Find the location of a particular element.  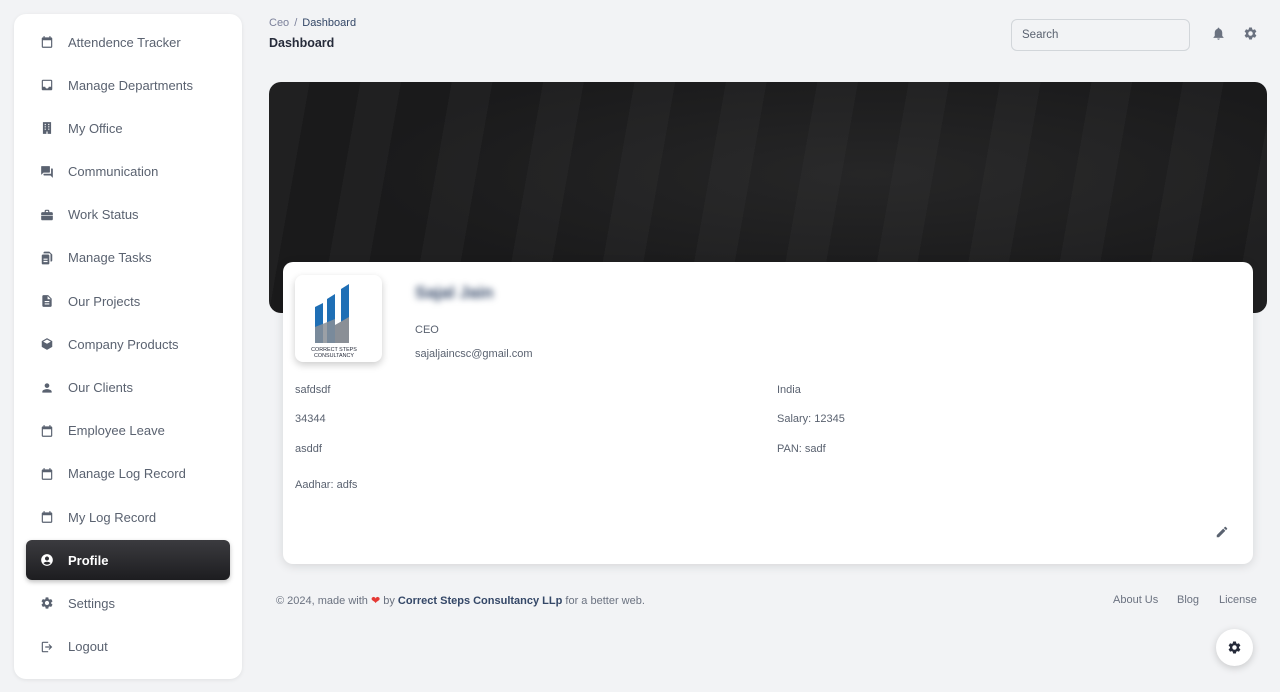

profile-field-address: safdsdf is located at coordinates (313, 390).